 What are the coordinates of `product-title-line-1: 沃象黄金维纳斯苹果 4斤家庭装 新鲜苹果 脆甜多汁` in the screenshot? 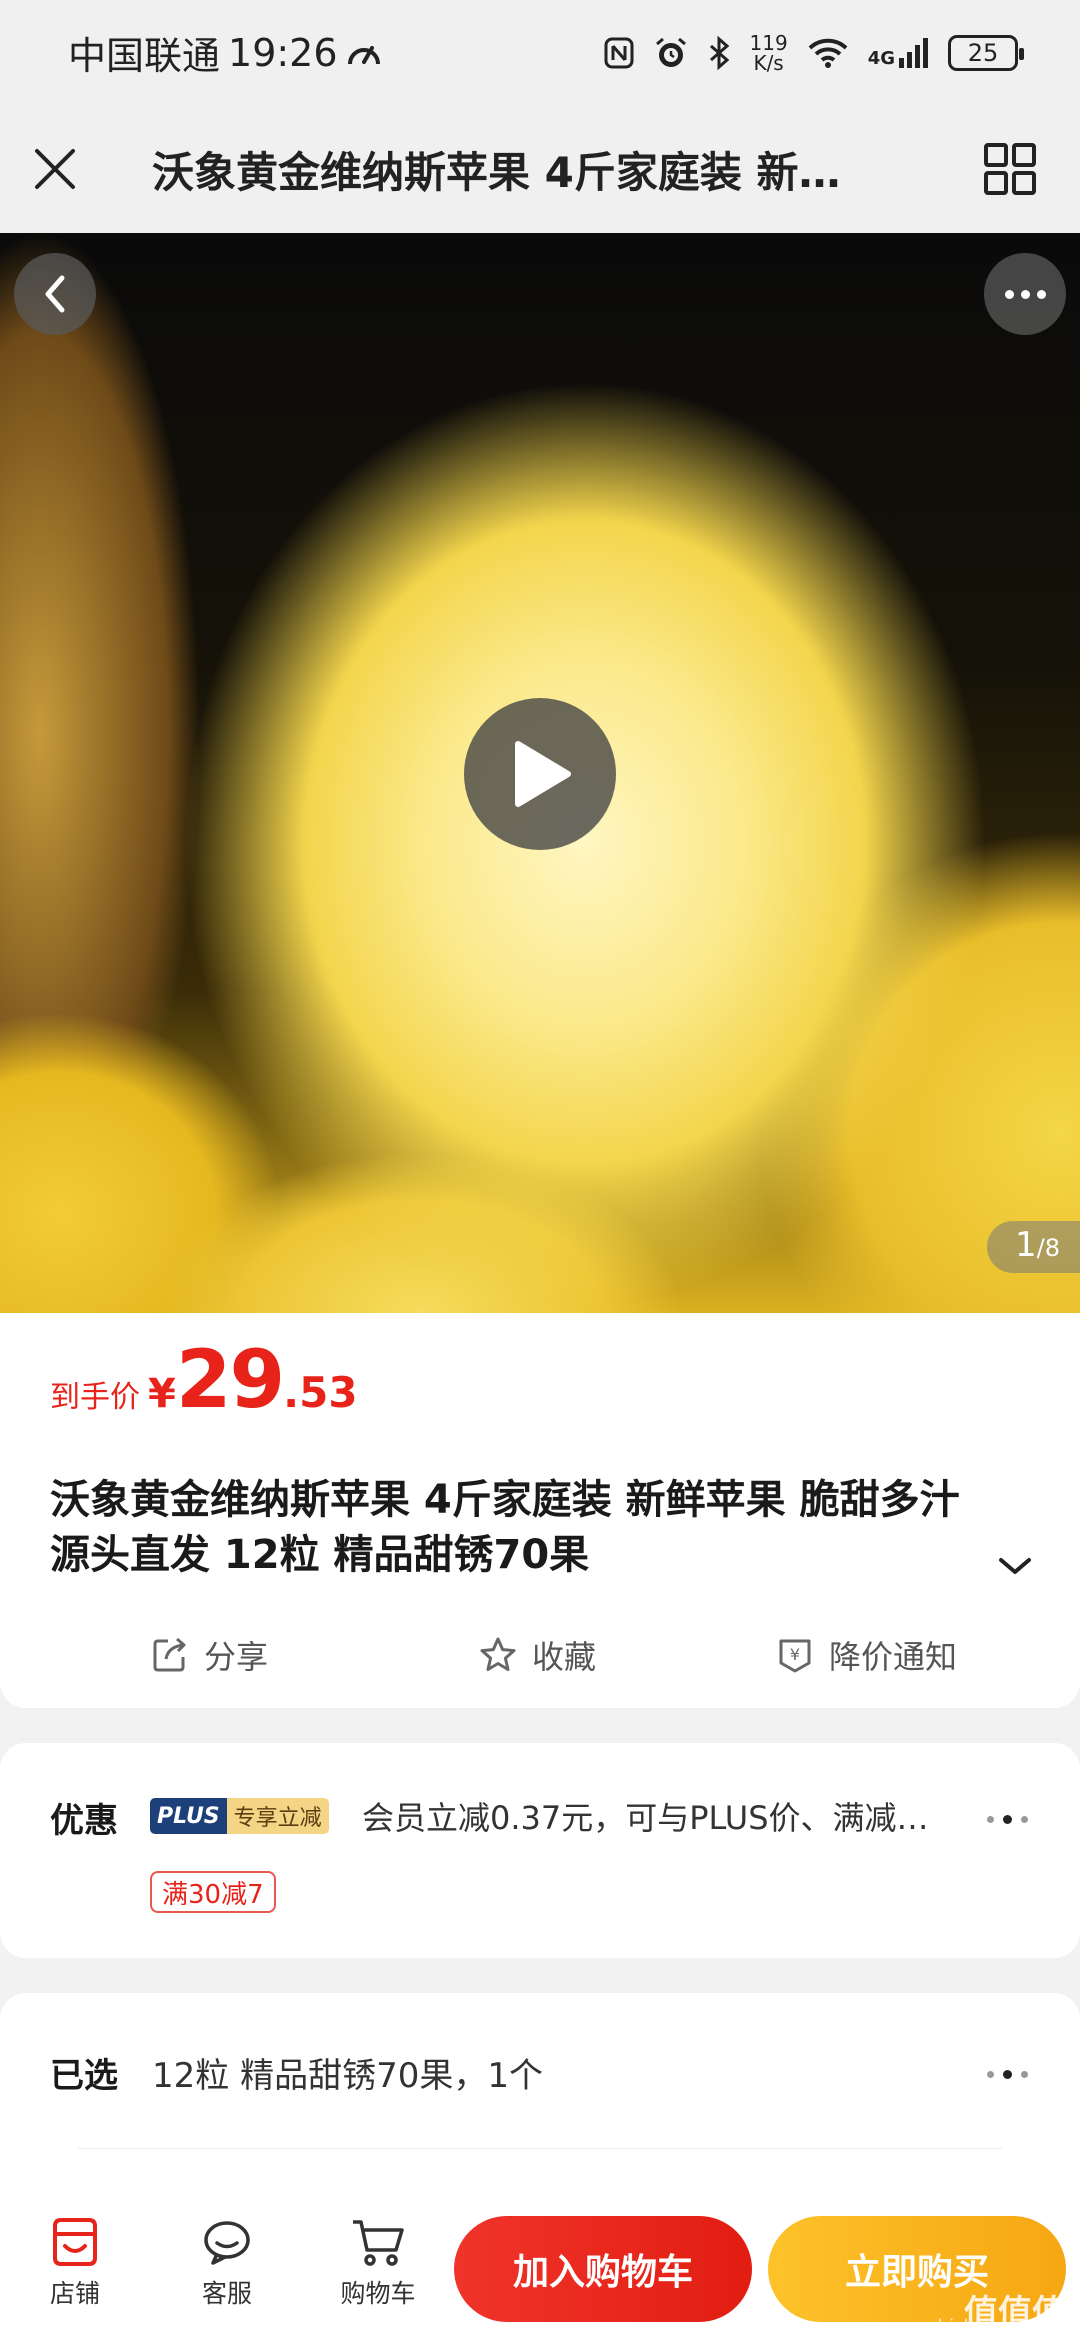 It's located at (505, 1500).